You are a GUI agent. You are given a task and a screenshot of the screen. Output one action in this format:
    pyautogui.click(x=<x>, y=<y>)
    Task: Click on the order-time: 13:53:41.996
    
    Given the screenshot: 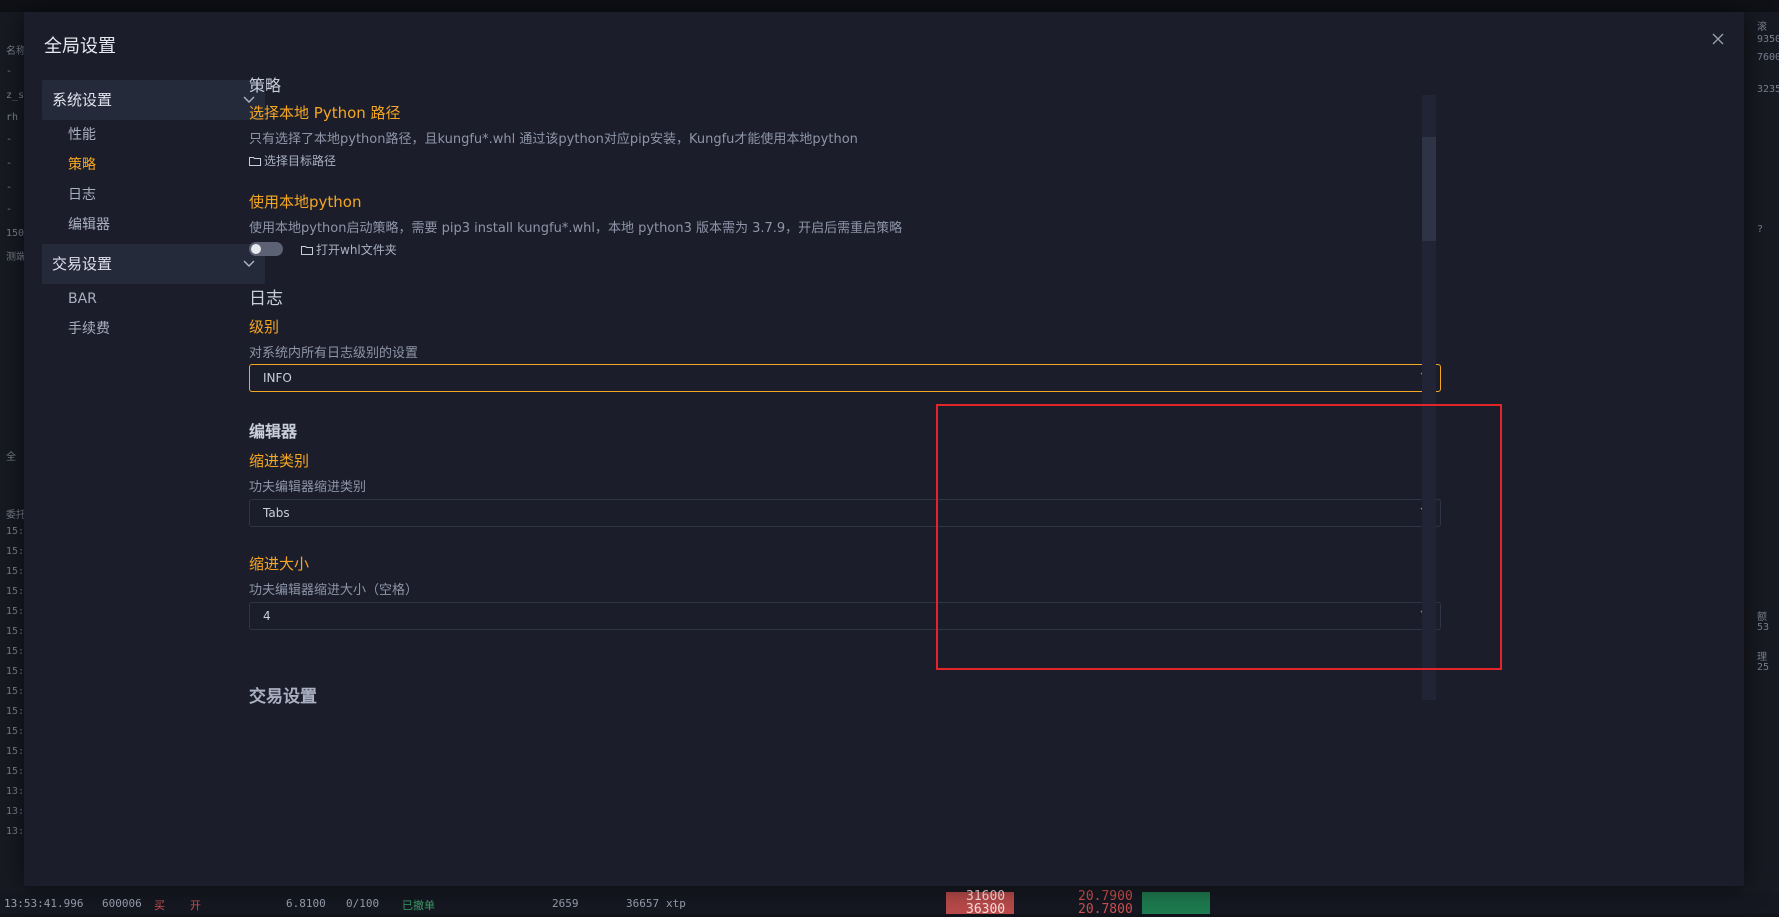 What is the action you would take?
    pyautogui.click(x=44, y=903)
    